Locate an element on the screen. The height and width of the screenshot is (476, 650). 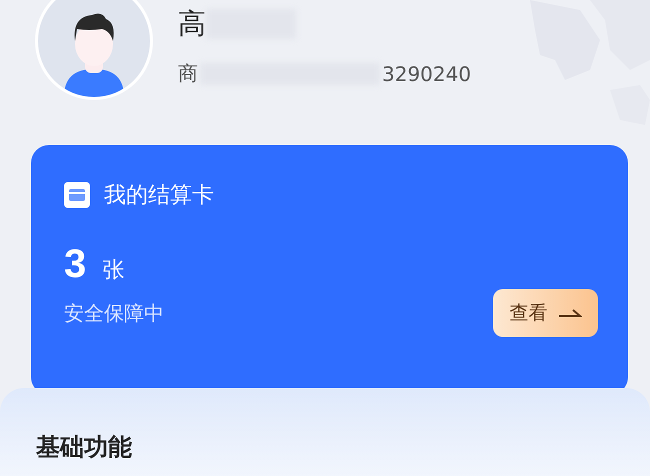
card-count: 3 is located at coordinates (75, 264).